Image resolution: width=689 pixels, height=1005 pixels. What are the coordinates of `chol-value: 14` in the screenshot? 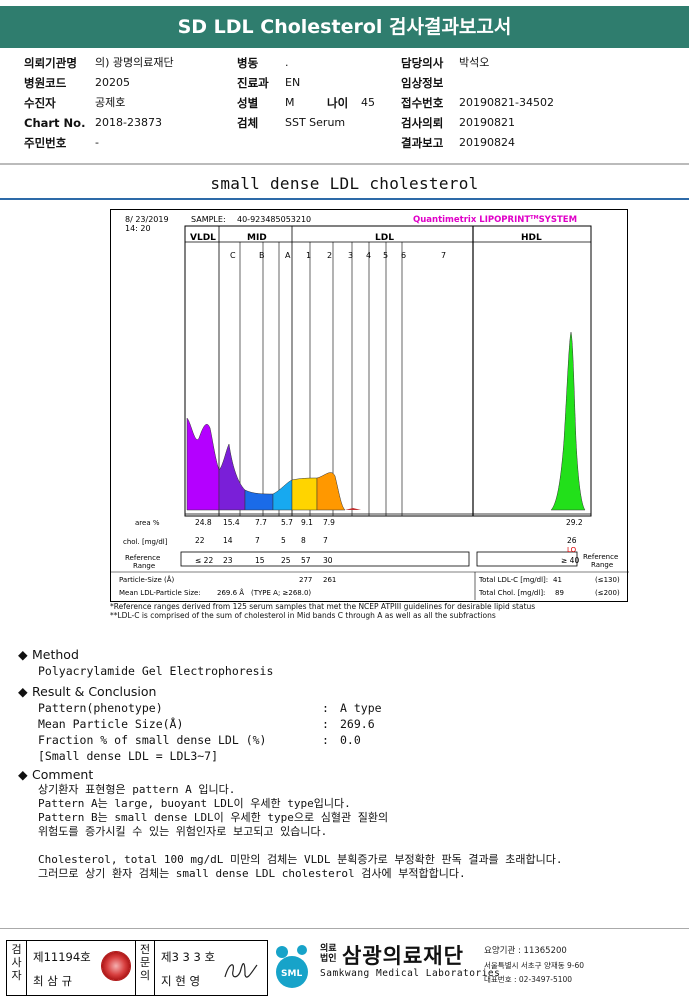 It's located at (228, 540).